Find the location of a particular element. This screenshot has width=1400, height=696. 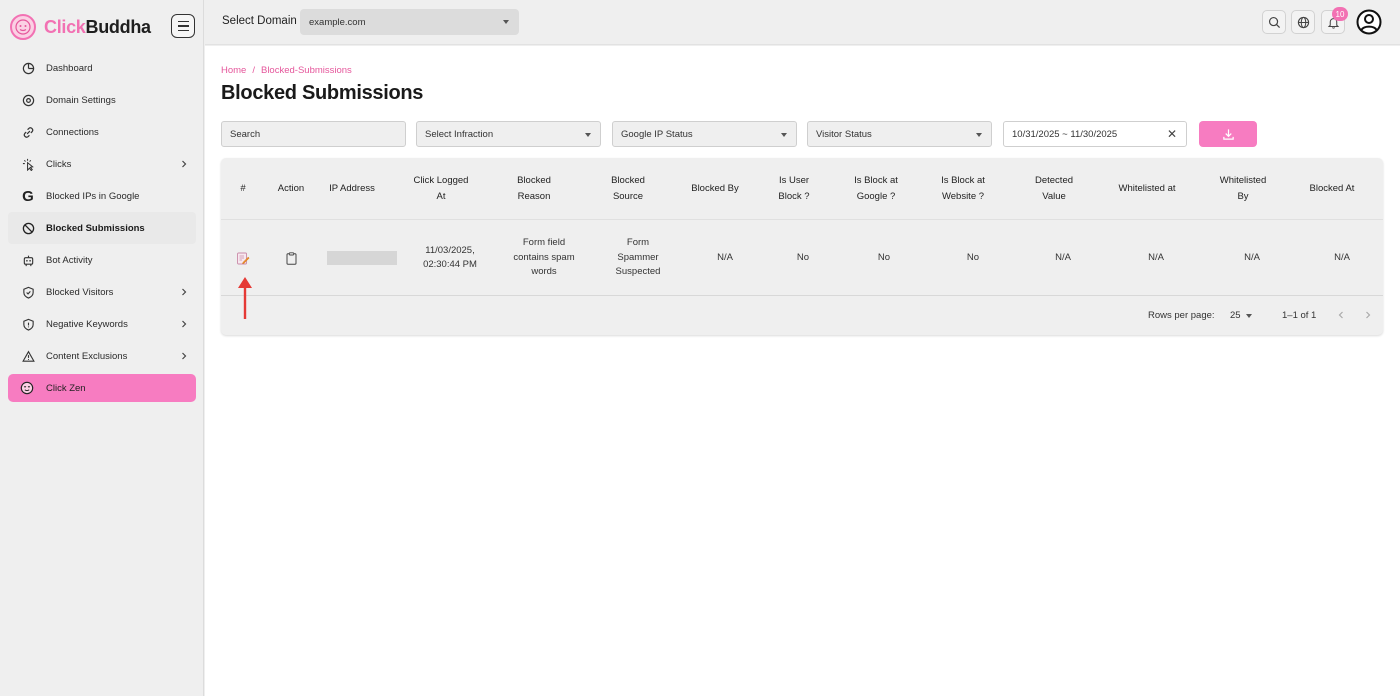

globe-icon is located at coordinates (1303, 22).